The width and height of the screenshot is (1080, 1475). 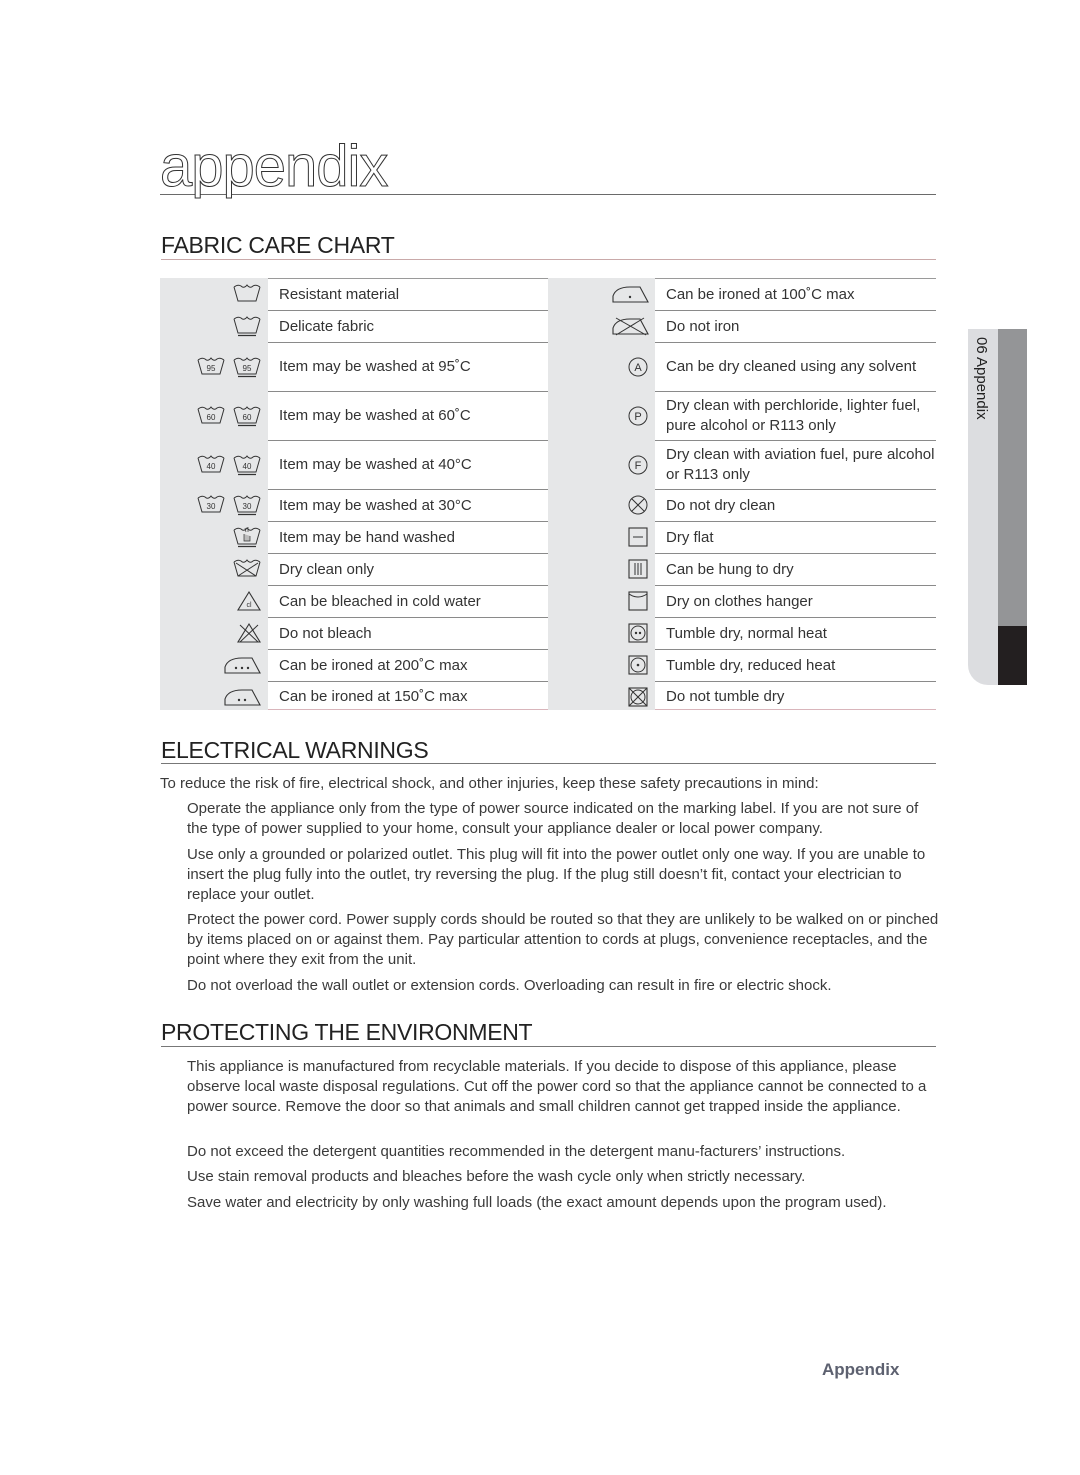 I want to click on care-row: Tumble dry, reduced heat, so click(x=742, y=665).